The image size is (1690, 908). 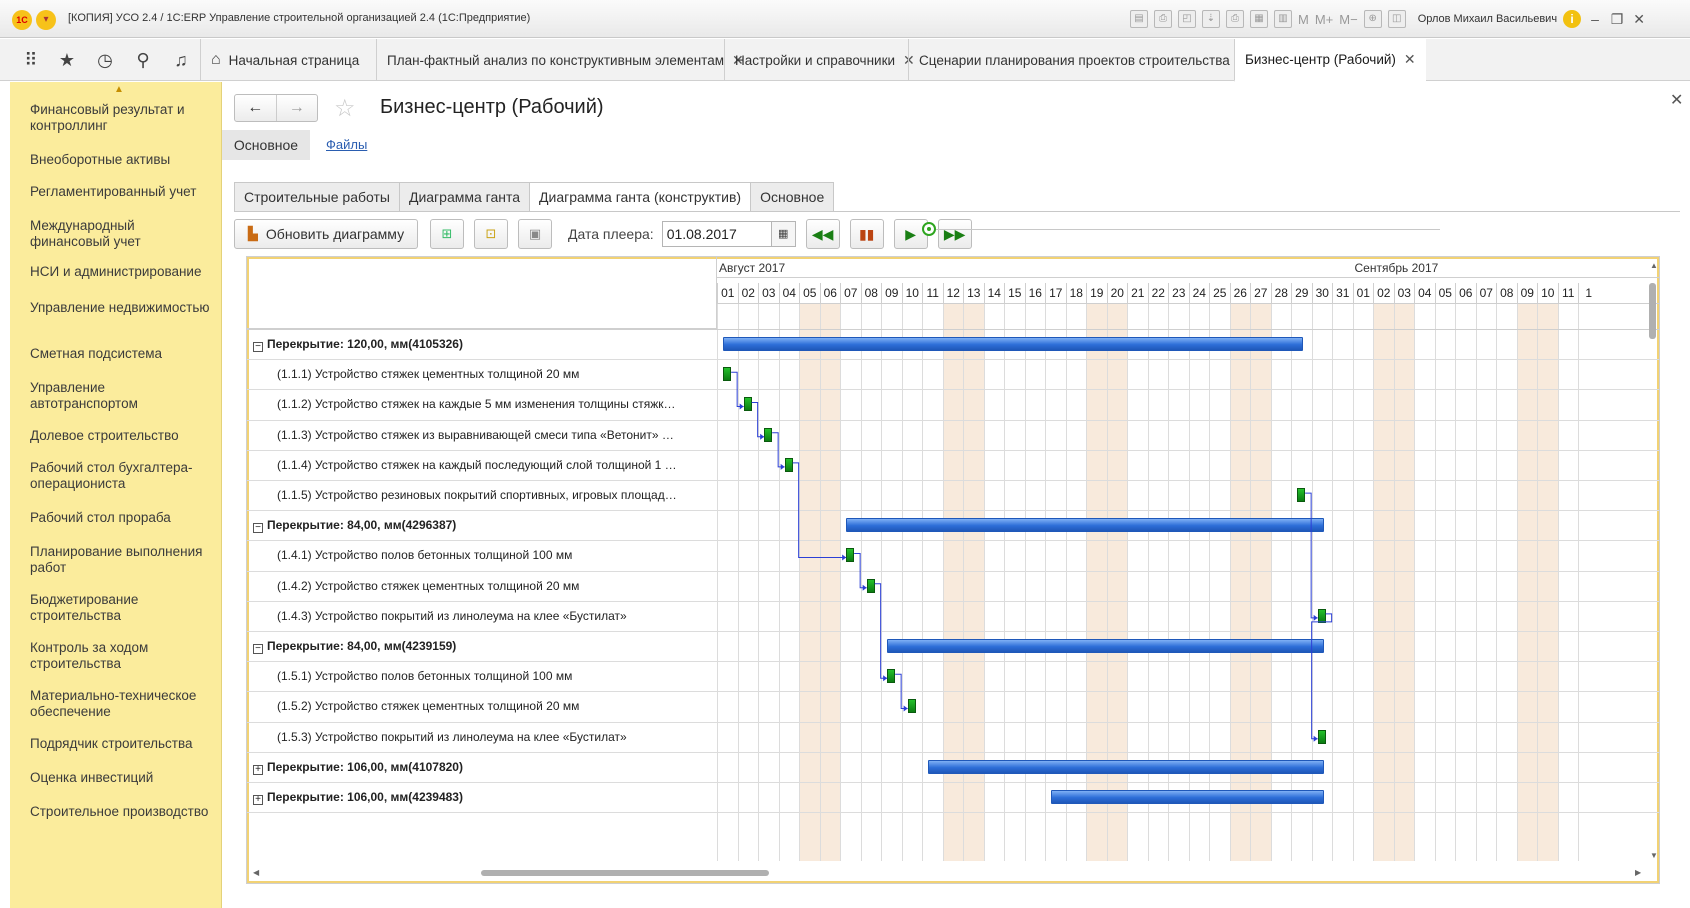 I want to click on tab-construction-works: Строительные работы, so click(x=317, y=197).